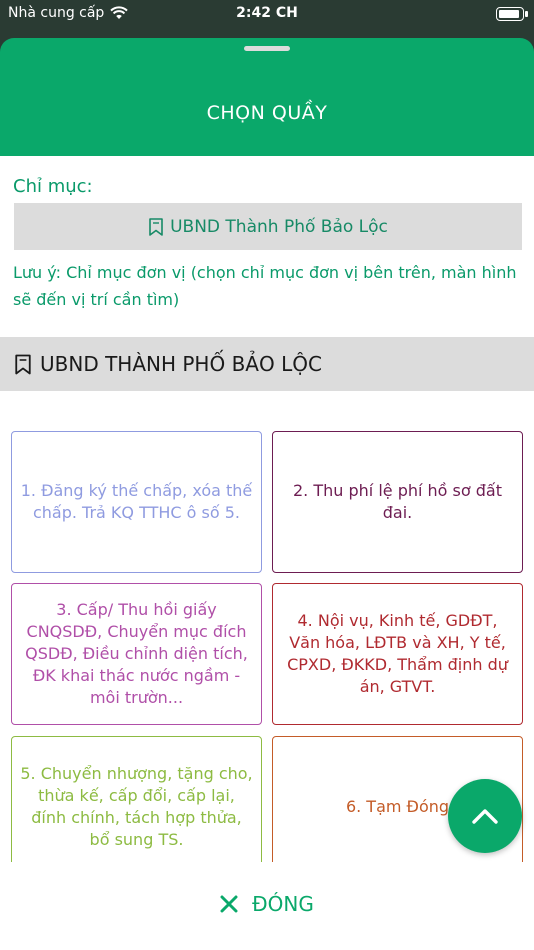 The image size is (534, 950). What do you see at coordinates (397, 806) in the screenshot?
I see `counter-label: 6. Tạm Đóng` at bounding box center [397, 806].